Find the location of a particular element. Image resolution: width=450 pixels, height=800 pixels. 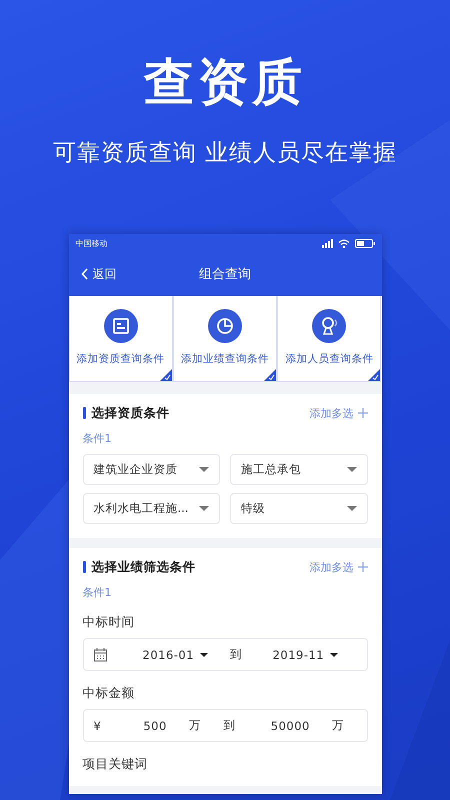

field-label: 中标时间 is located at coordinates (109, 622).